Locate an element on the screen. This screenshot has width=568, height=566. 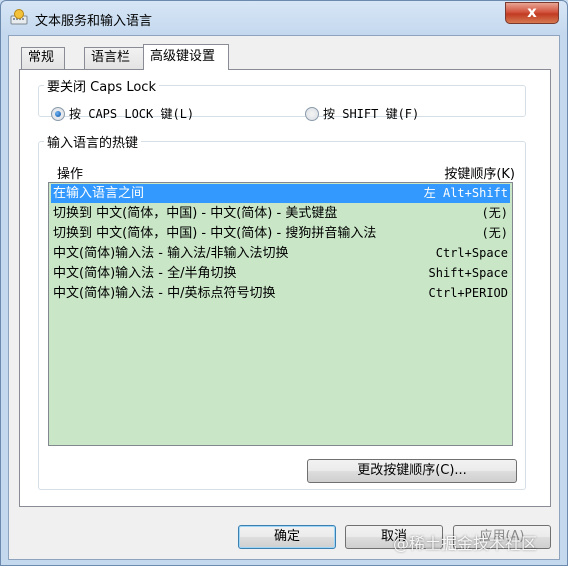
hotkey-keys: Ctrl+PERIOD is located at coordinates (468, 293).